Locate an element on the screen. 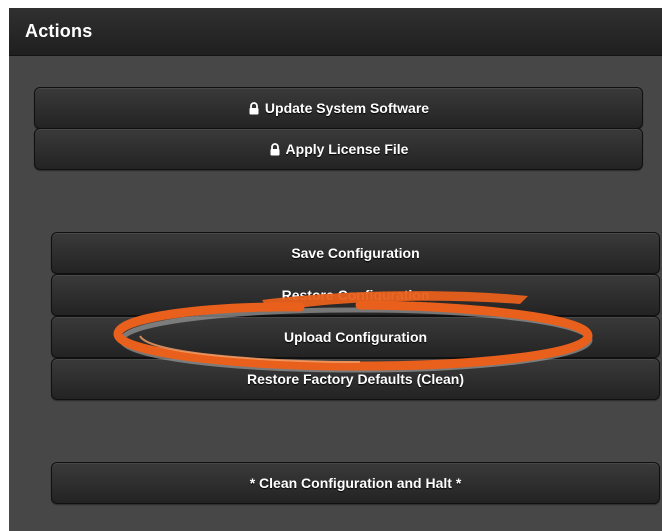 The width and height of the screenshot is (662, 531). apply-license-file-button: Apply License File is located at coordinates (338, 149).